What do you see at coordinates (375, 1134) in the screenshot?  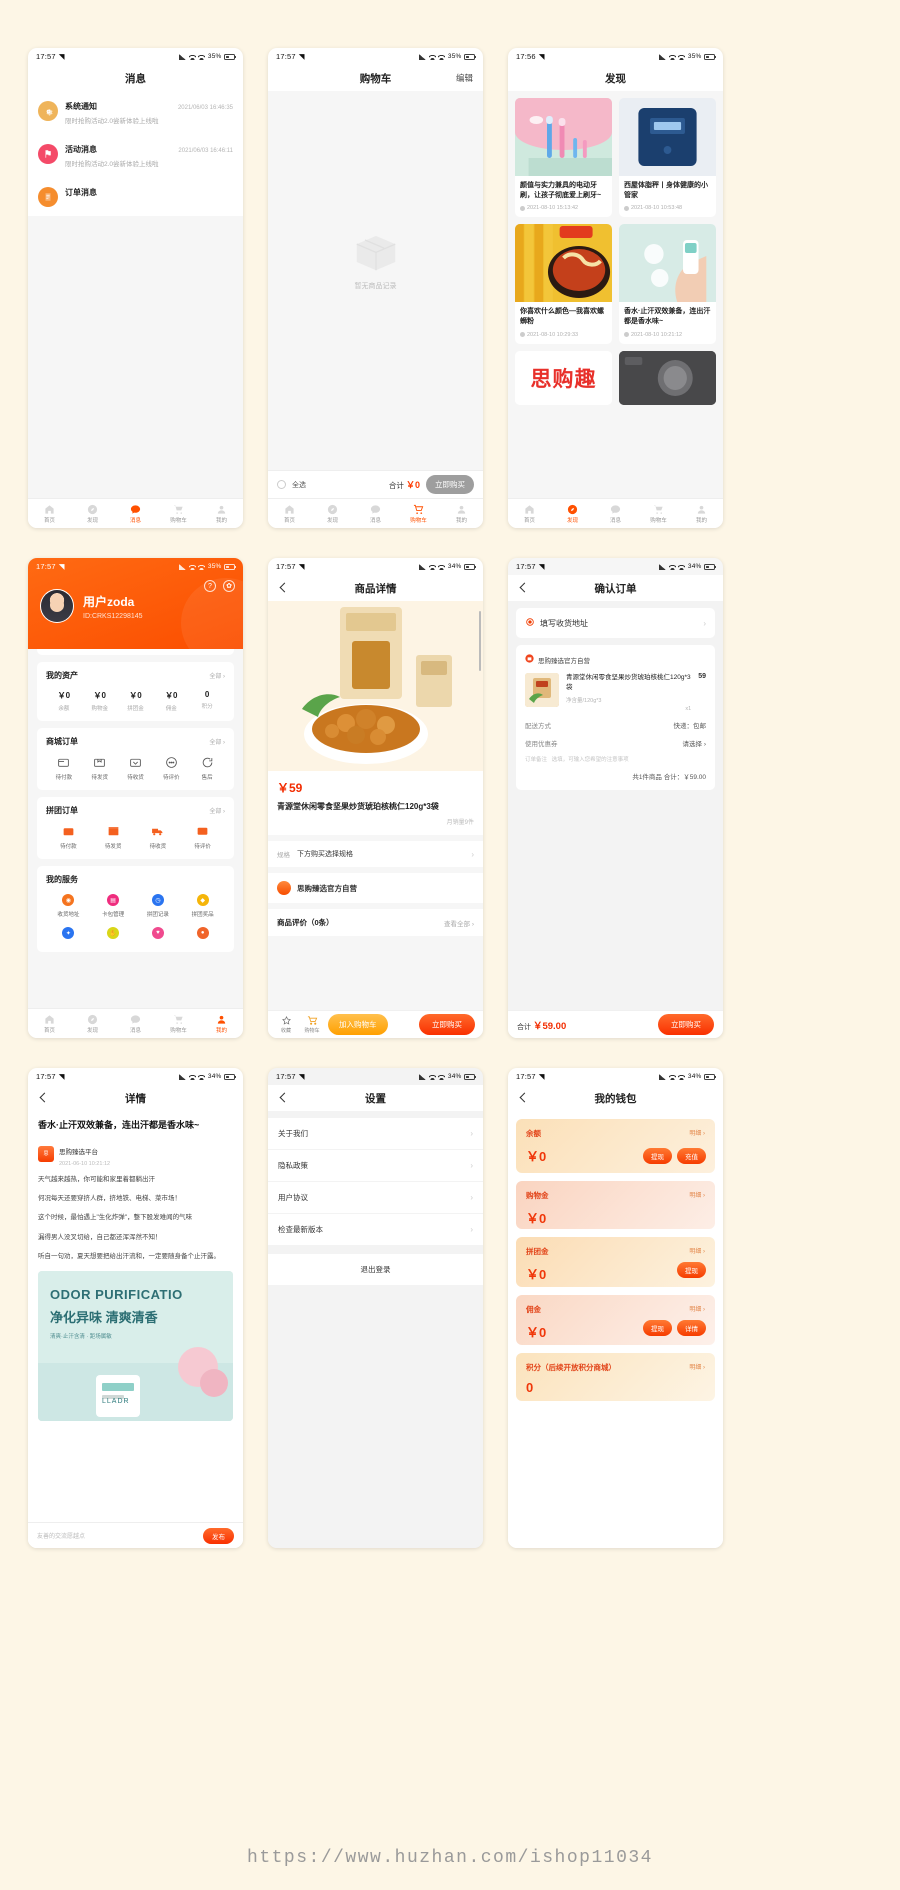 I see `settings-row-about: 关于我们 ›` at bounding box center [375, 1134].